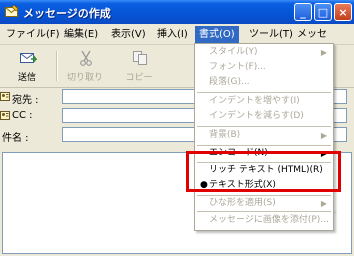 The width and height of the screenshot is (354, 256). Describe the element at coordinates (67, 13) in the screenshot. I see `window-title: メッセージの作成` at that location.